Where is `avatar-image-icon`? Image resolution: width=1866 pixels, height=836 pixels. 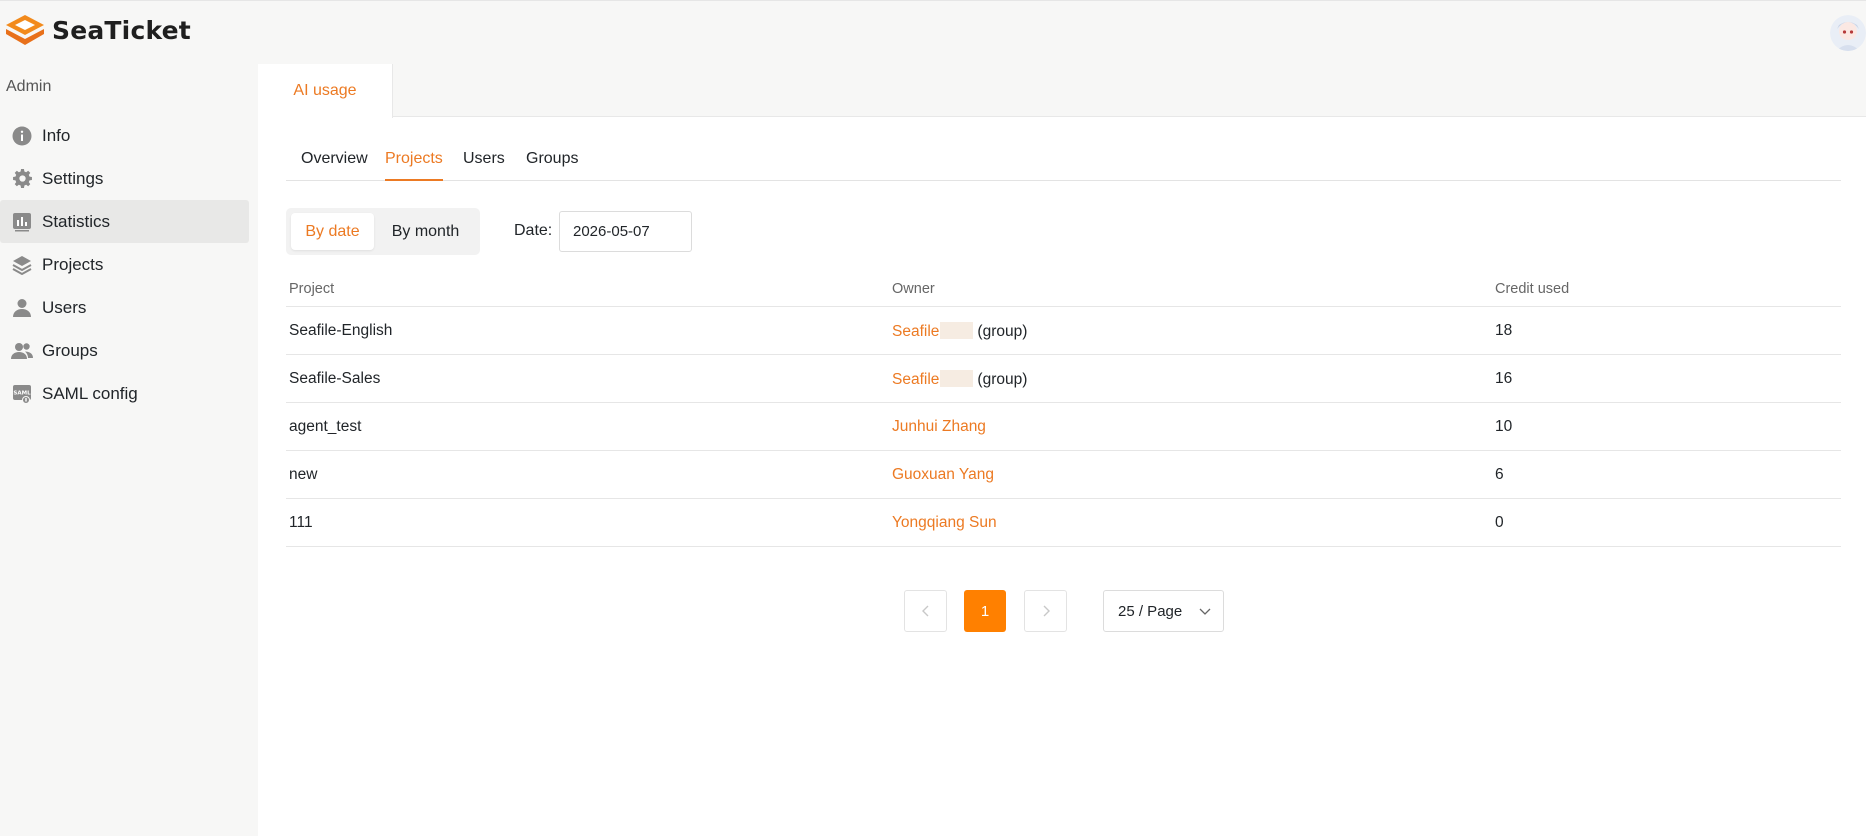
avatar-image-icon is located at coordinates (1848, 33).